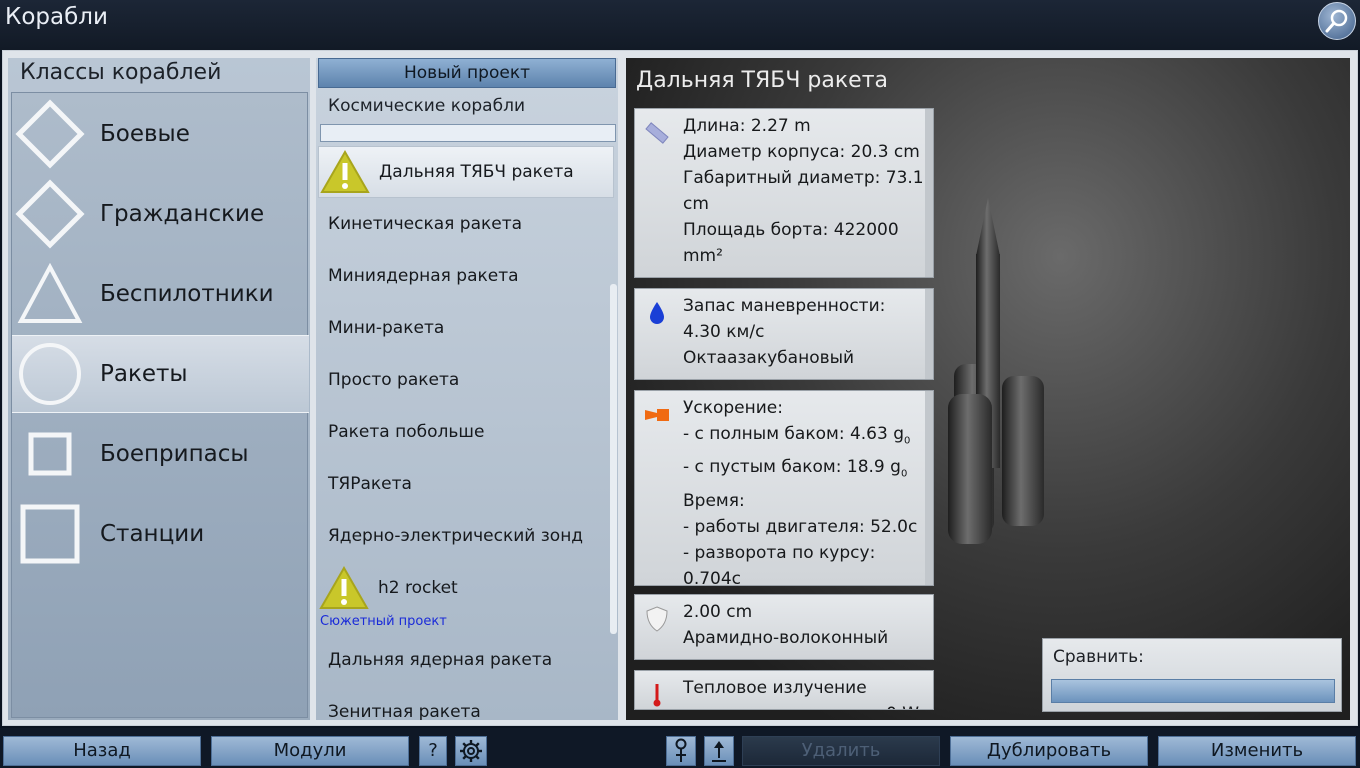 The height and width of the screenshot is (768, 1360). I want to click on circle-icon, so click(50, 374).